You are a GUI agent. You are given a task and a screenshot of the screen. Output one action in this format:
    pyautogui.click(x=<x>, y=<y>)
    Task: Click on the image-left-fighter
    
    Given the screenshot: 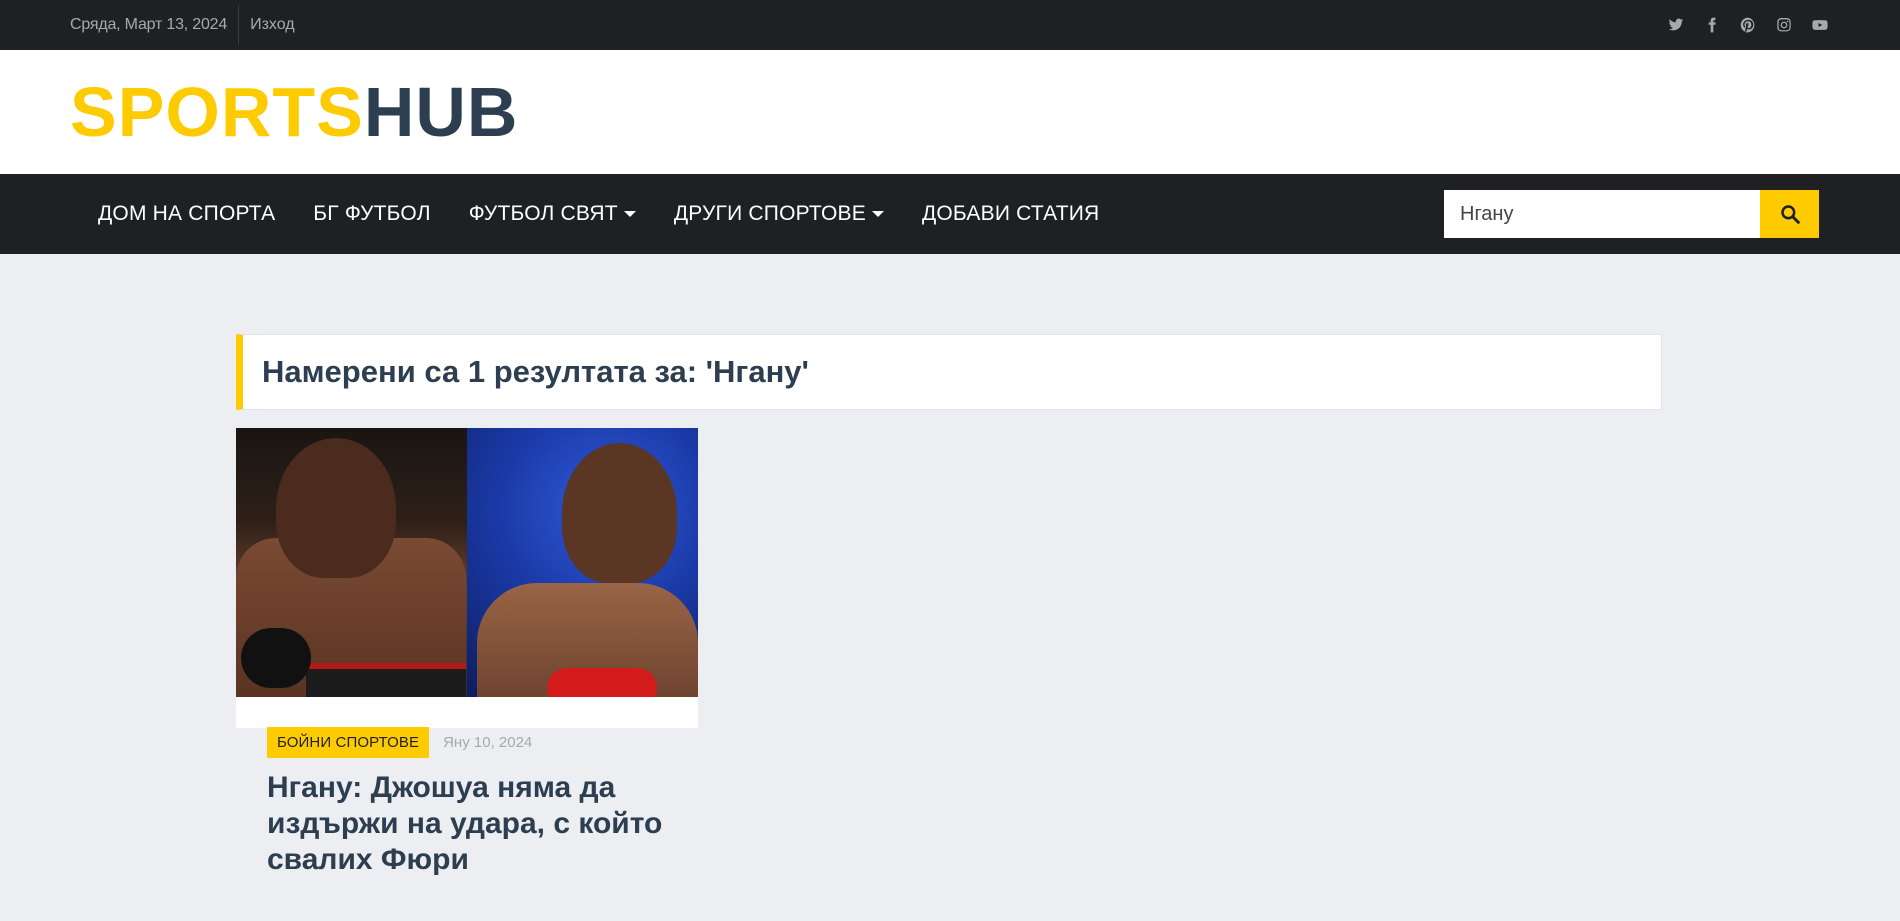 What is the action you would take?
    pyautogui.click(x=351, y=562)
    